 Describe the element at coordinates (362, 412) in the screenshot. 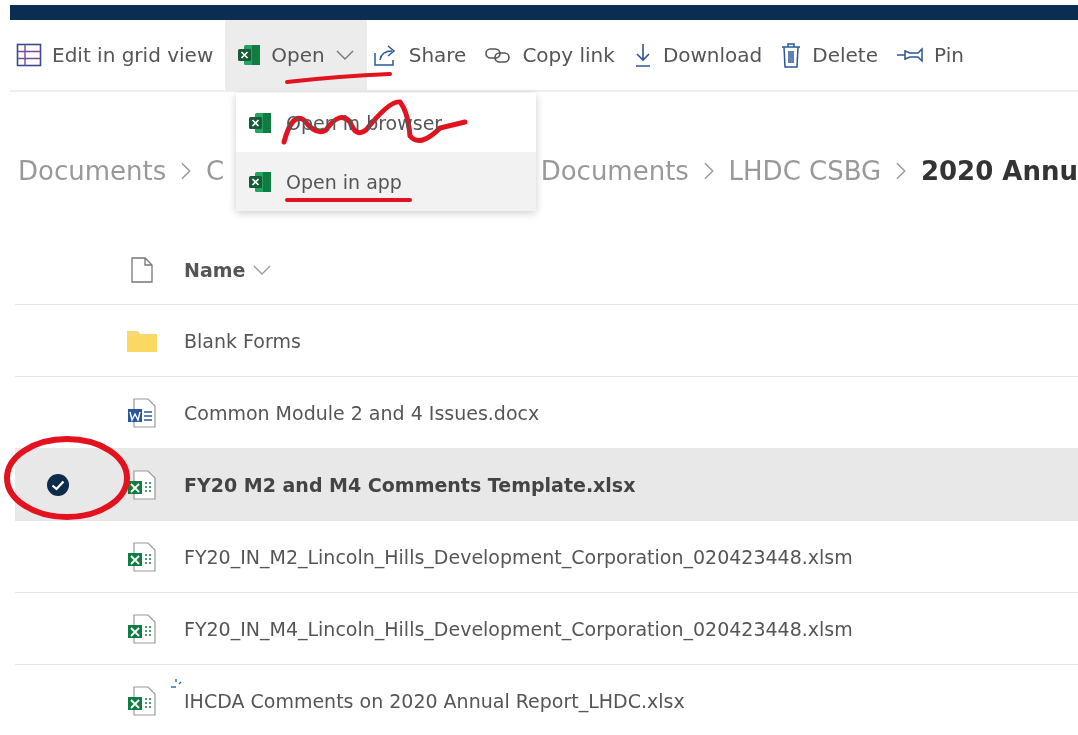

I see `file-name: Common Module 2 and 4 Issues.docx` at that location.